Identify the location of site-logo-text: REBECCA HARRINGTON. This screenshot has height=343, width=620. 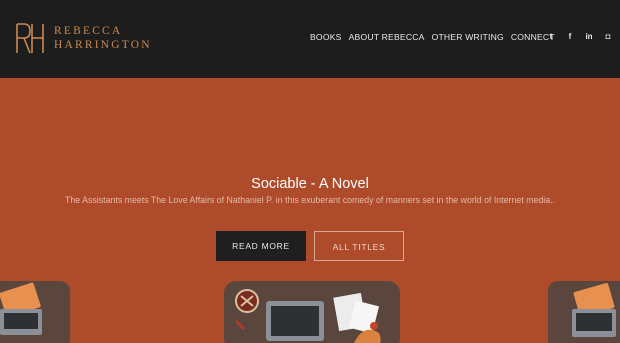
(103, 38).